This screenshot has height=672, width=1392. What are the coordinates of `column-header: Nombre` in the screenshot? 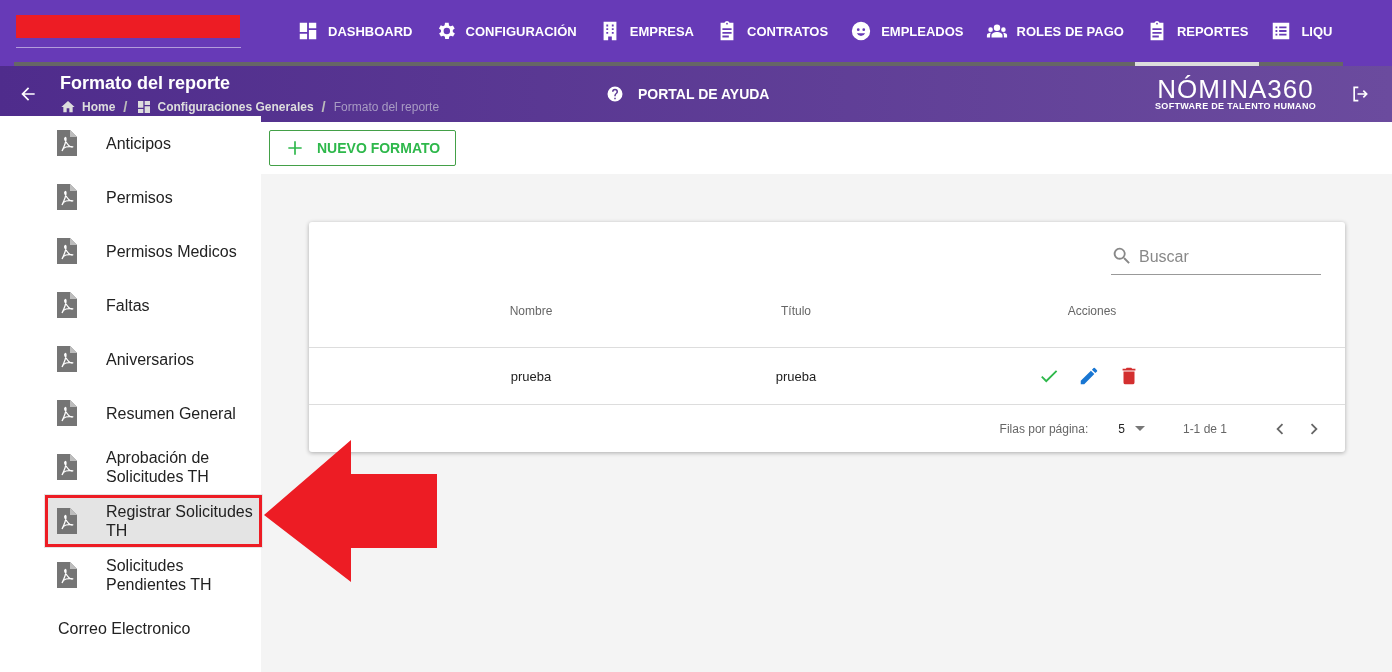 It's located at (531, 311).